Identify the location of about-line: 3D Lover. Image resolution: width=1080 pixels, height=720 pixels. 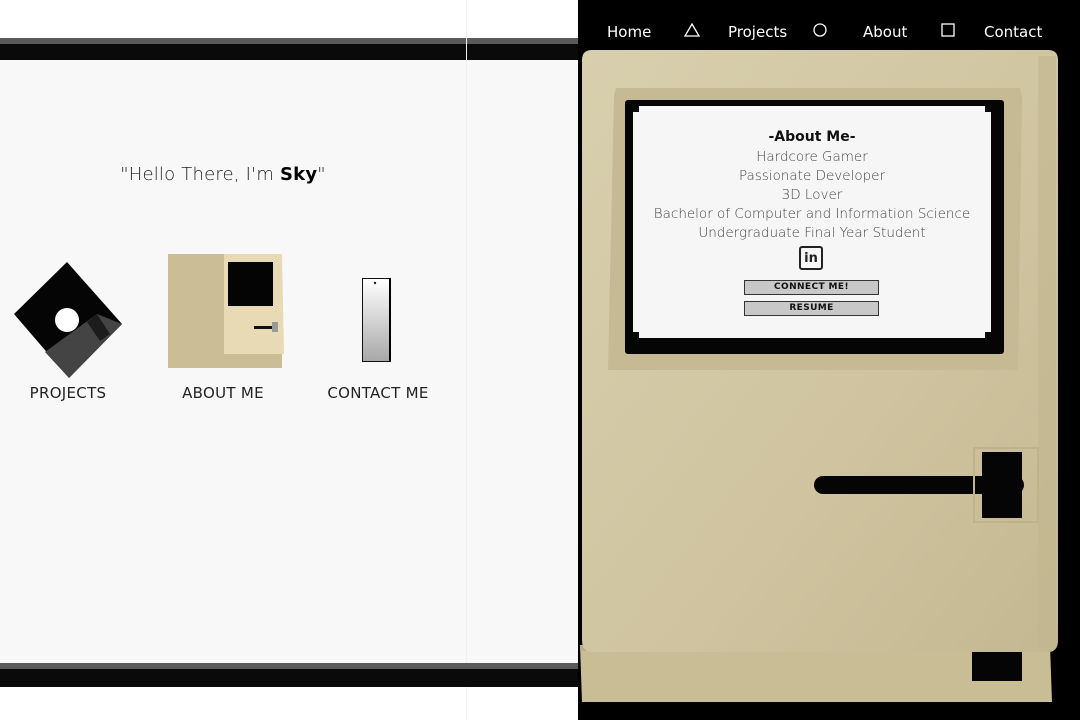
(812, 195).